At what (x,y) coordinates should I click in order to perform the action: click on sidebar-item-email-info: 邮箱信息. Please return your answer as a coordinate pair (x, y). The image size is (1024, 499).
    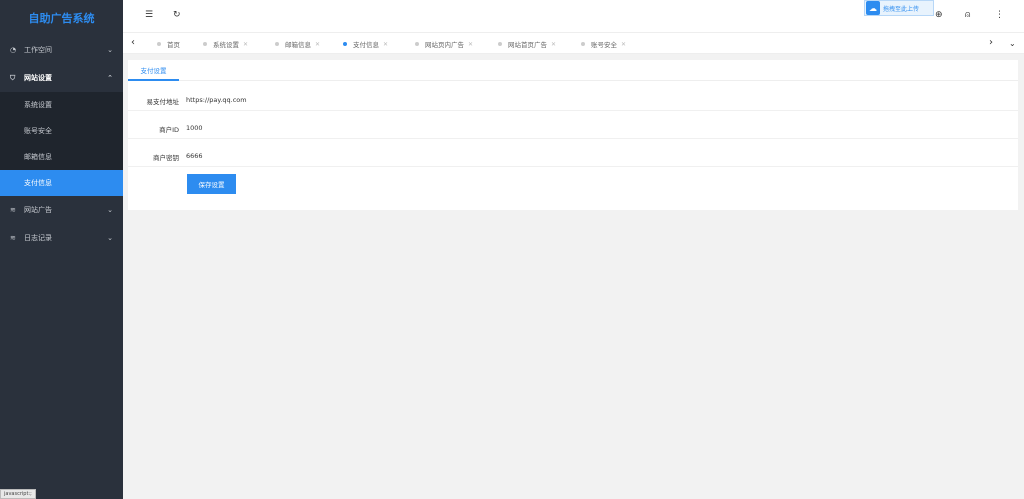
    Looking at the image, I should click on (61, 157).